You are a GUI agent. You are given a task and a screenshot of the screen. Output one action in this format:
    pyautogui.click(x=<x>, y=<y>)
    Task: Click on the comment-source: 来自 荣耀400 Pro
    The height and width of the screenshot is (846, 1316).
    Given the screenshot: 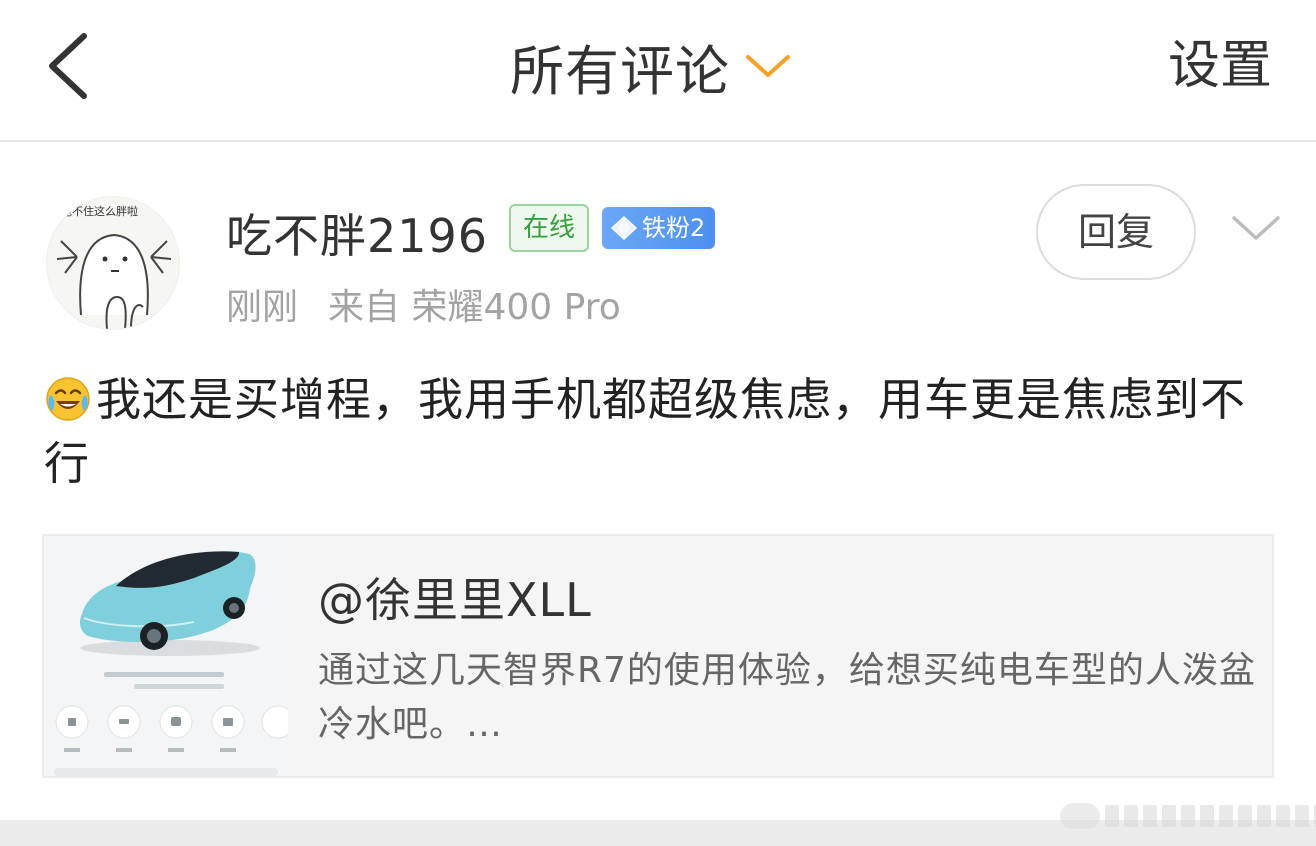 What is the action you would take?
    pyautogui.click(x=474, y=307)
    